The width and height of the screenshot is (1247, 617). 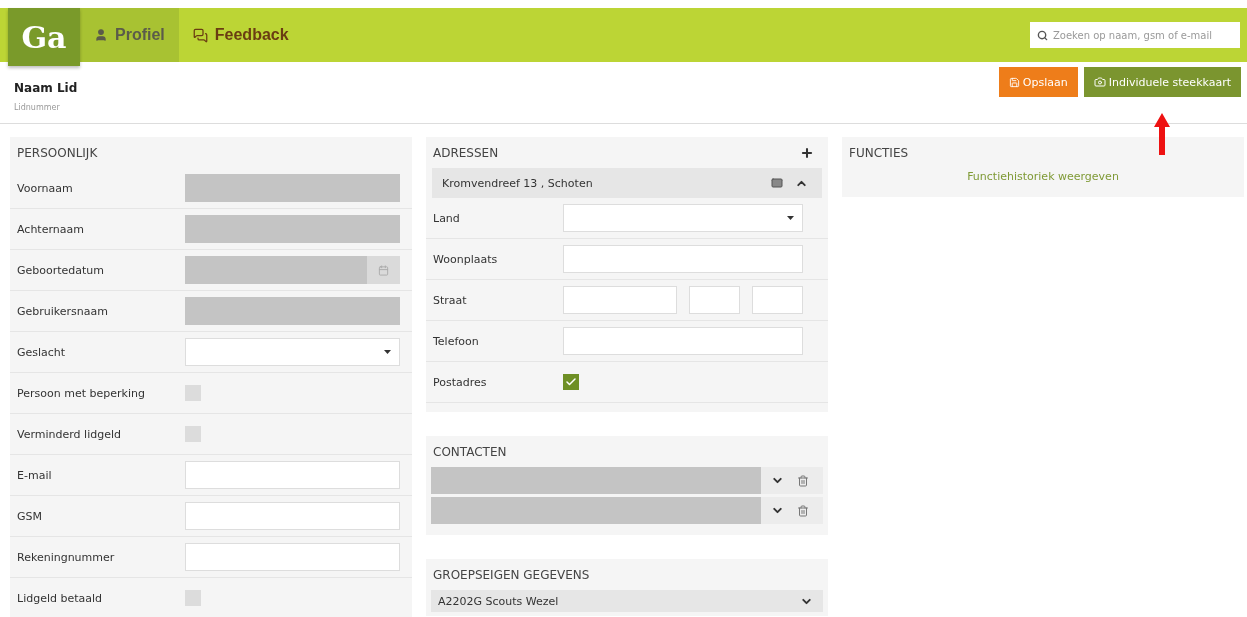 What do you see at coordinates (1014, 82) in the screenshot?
I see `save-icon` at bounding box center [1014, 82].